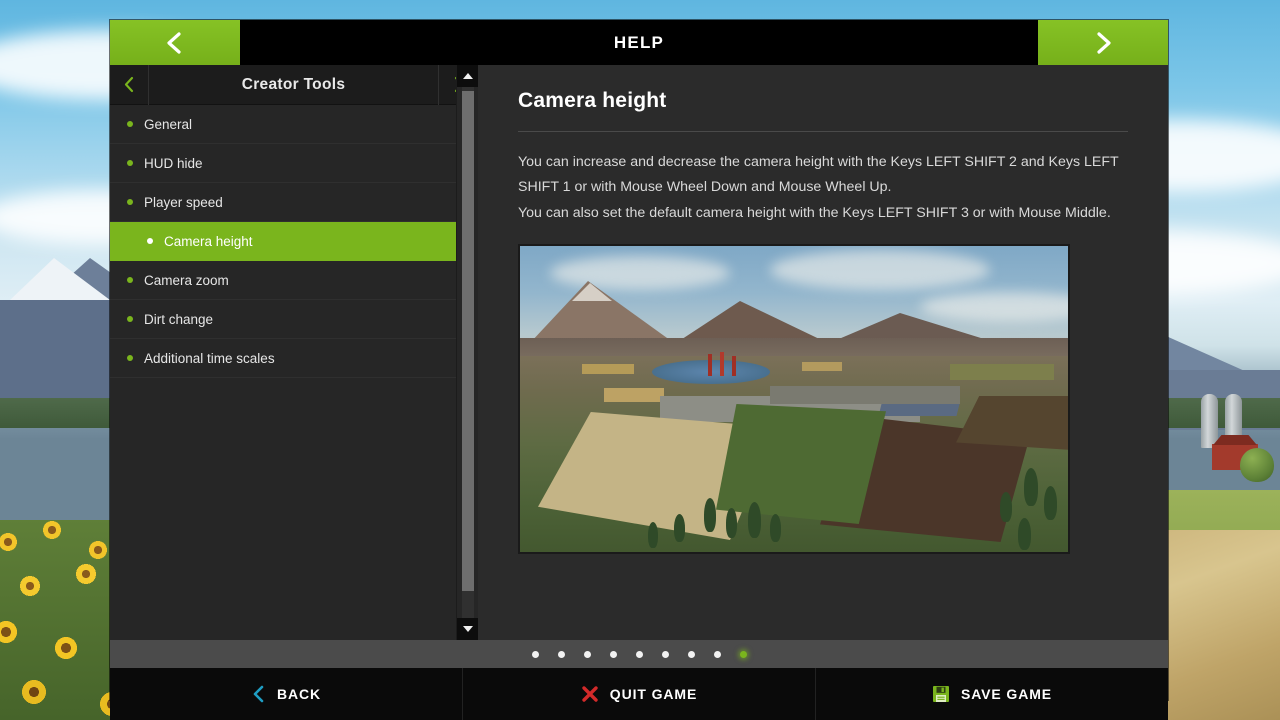  I want to click on scroll-up-button, so click(468, 76).